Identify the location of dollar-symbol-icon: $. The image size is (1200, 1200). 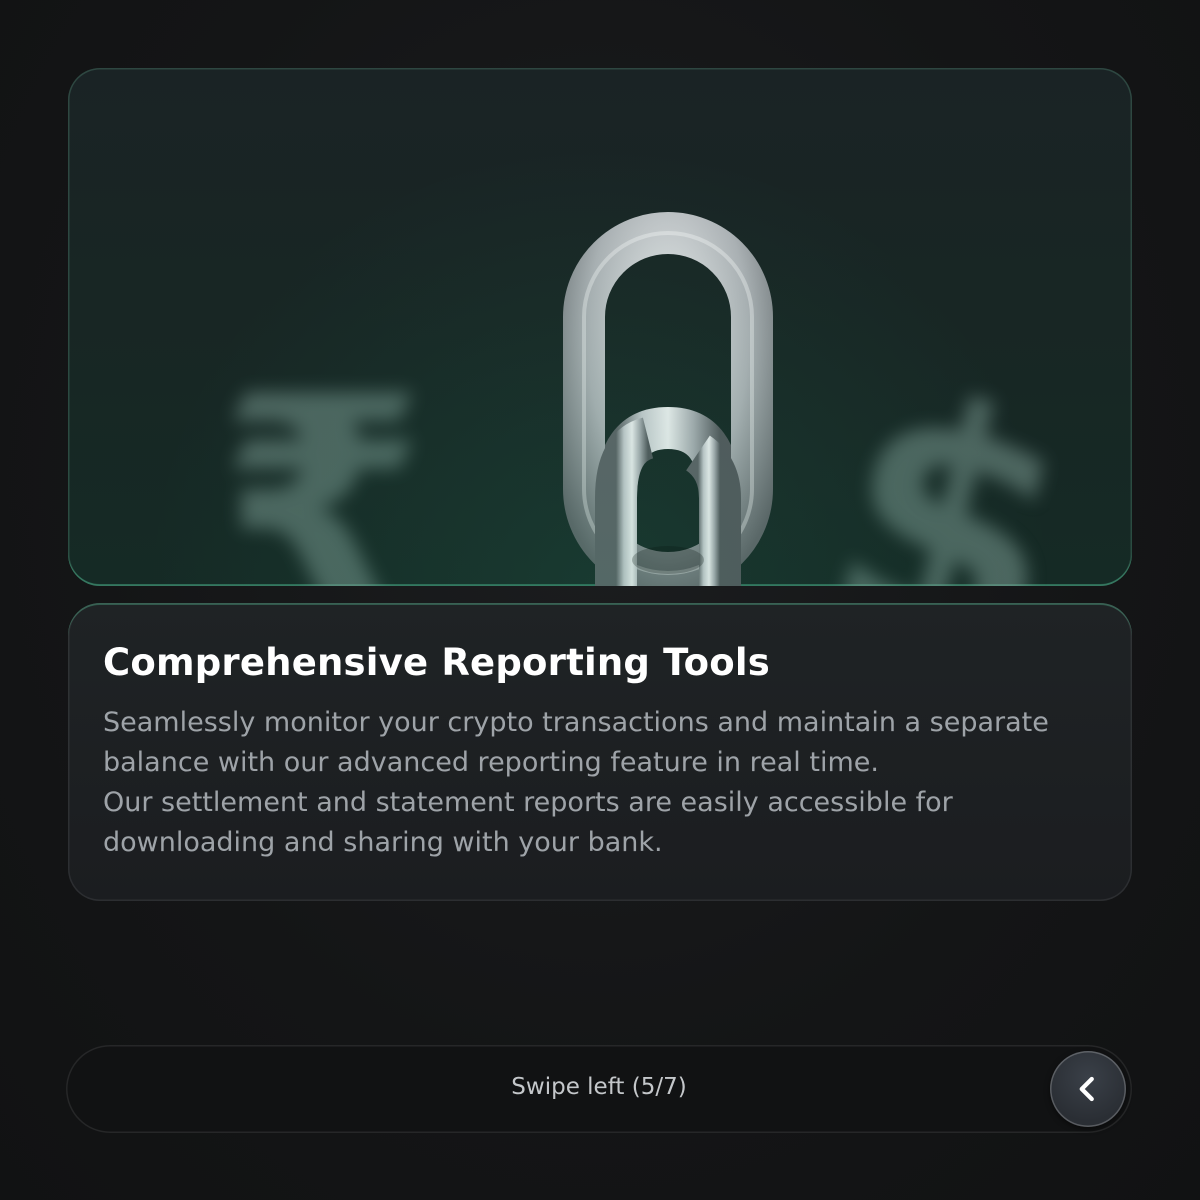
(949, 453).